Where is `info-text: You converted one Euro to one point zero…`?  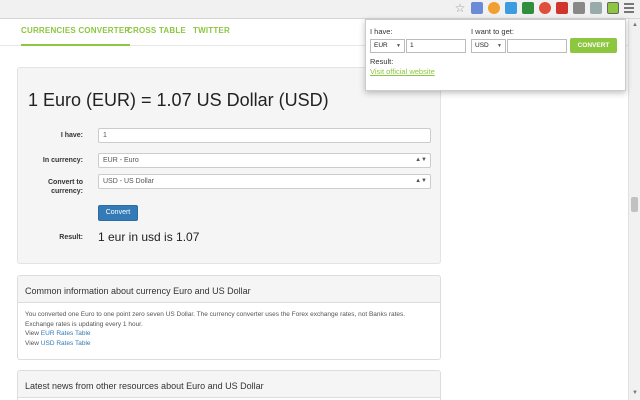
info-text: You converted one Euro to one point zero… is located at coordinates (215, 319).